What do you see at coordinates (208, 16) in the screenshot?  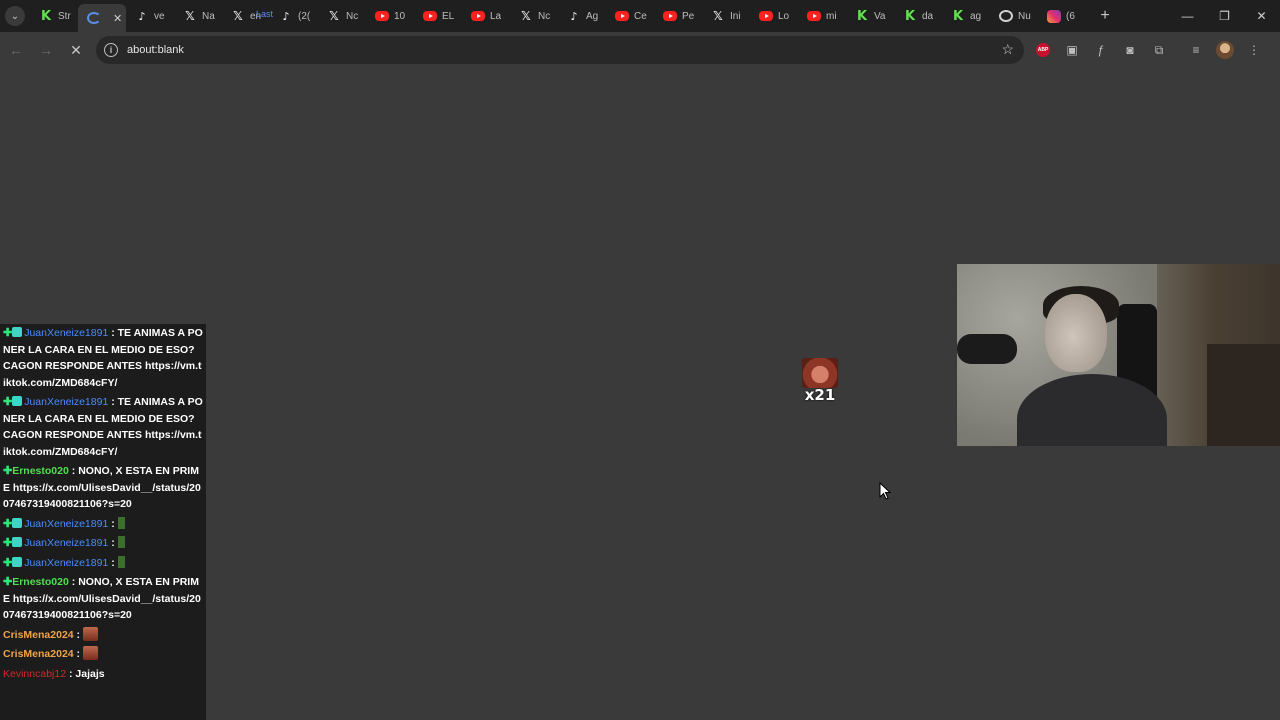 I see `tab-label: Na` at bounding box center [208, 16].